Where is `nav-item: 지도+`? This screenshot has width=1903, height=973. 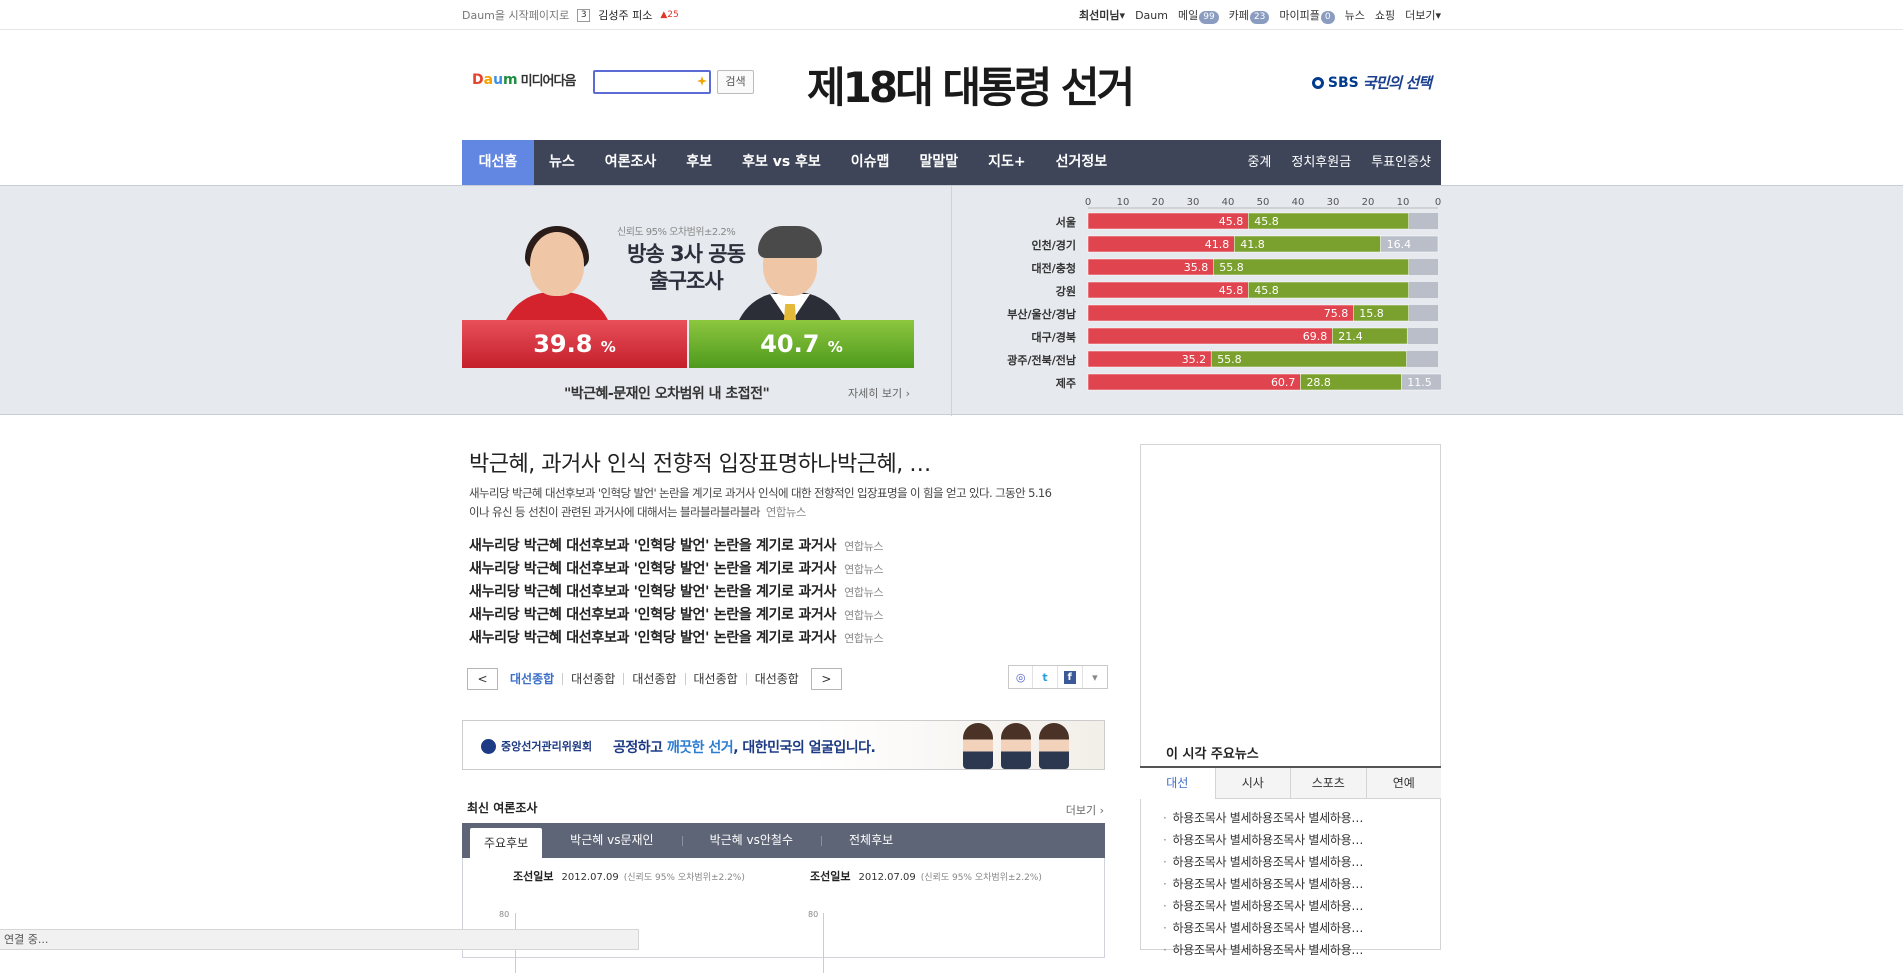
nav-item: 지도+ is located at coordinates (1007, 162).